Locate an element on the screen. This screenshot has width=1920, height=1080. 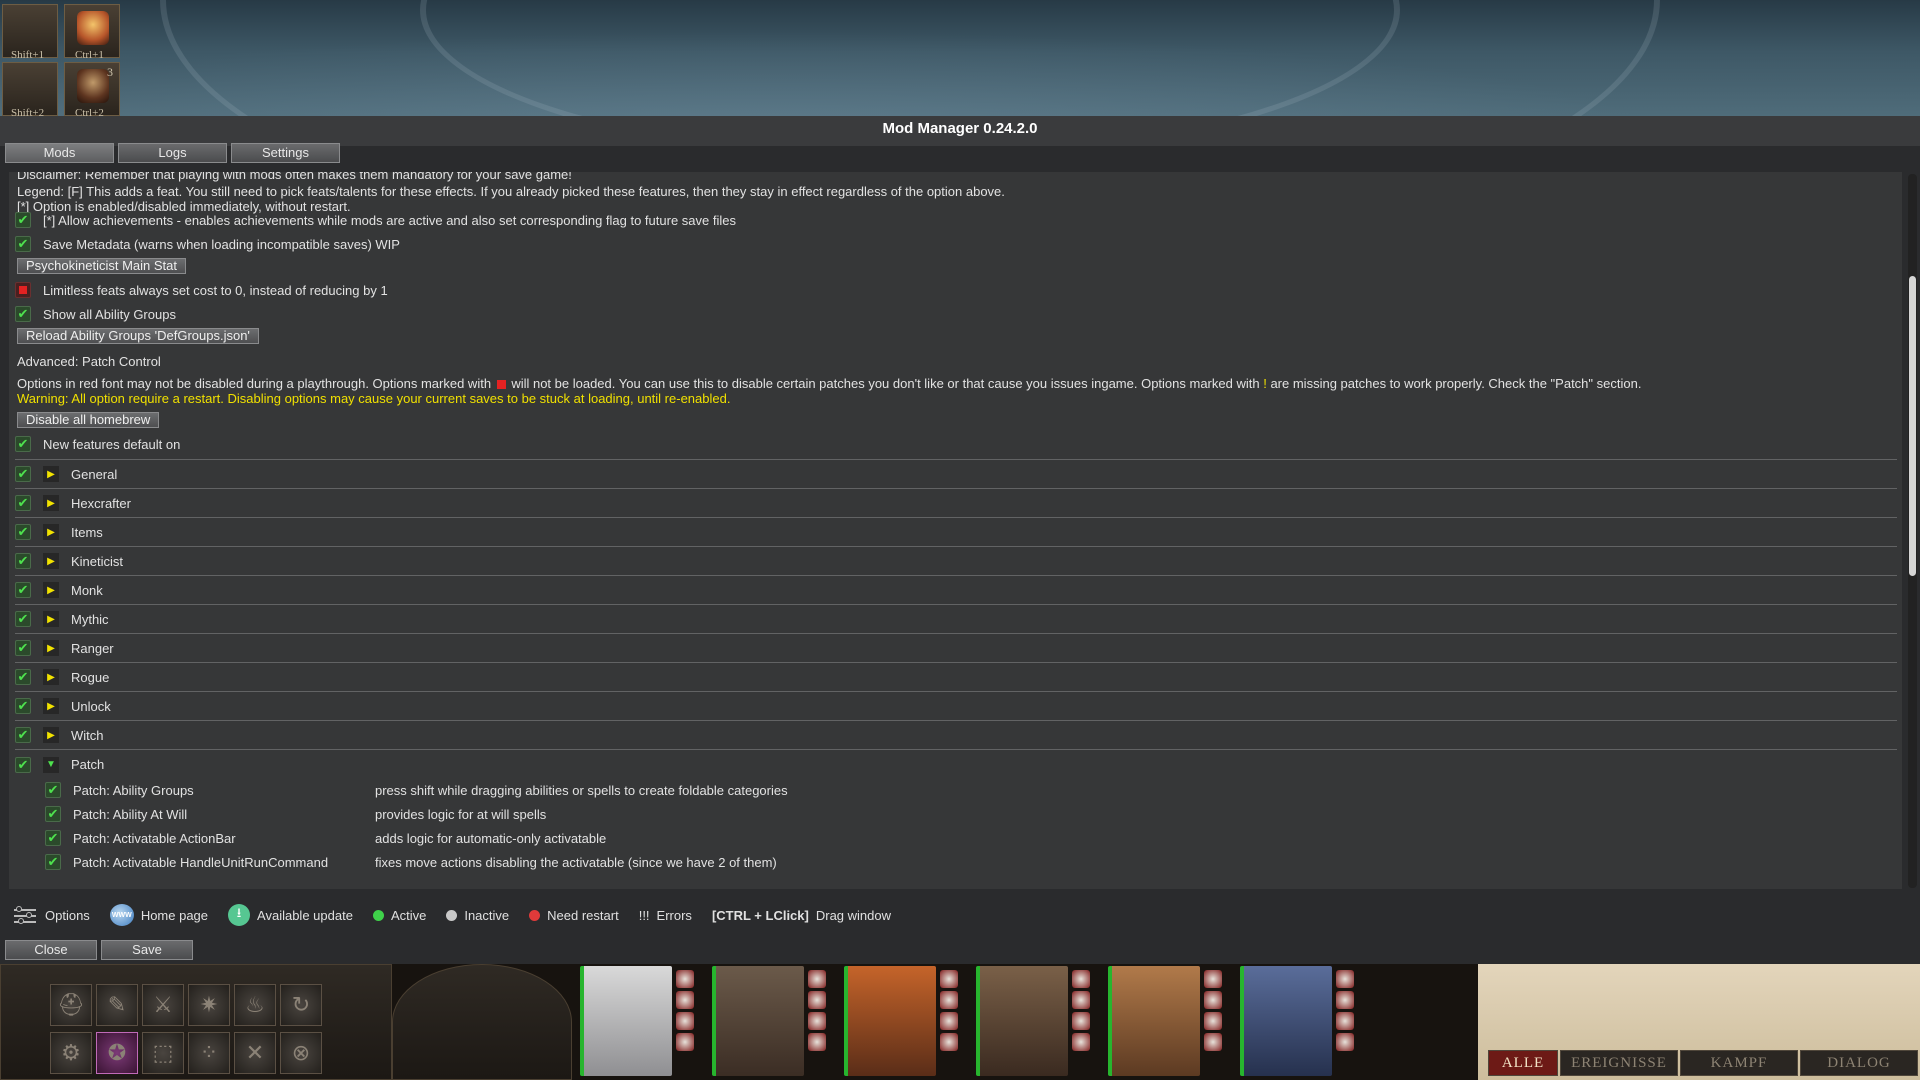
category-ranger: ✔ ▶ Ranger is located at coordinates (956, 648).